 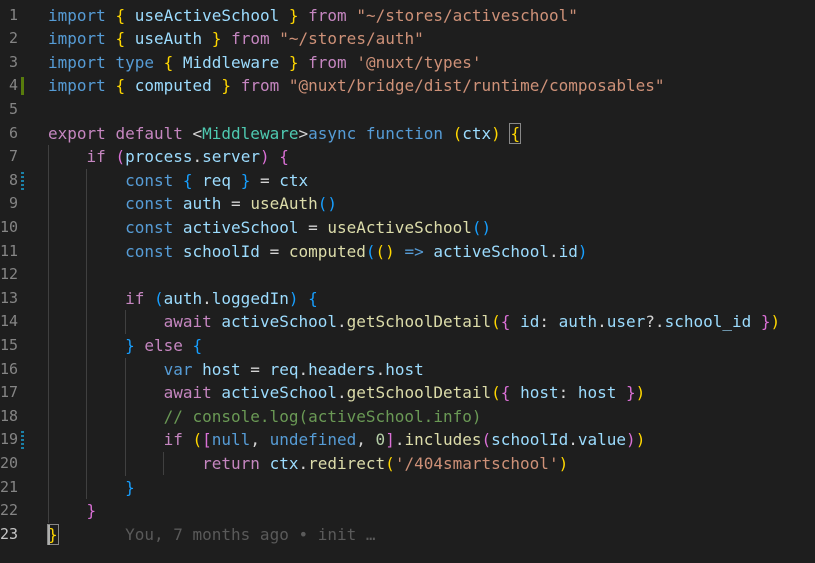 What do you see at coordinates (9, 533) in the screenshot?
I see `line-number: 23` at bounding box center [9, 533].